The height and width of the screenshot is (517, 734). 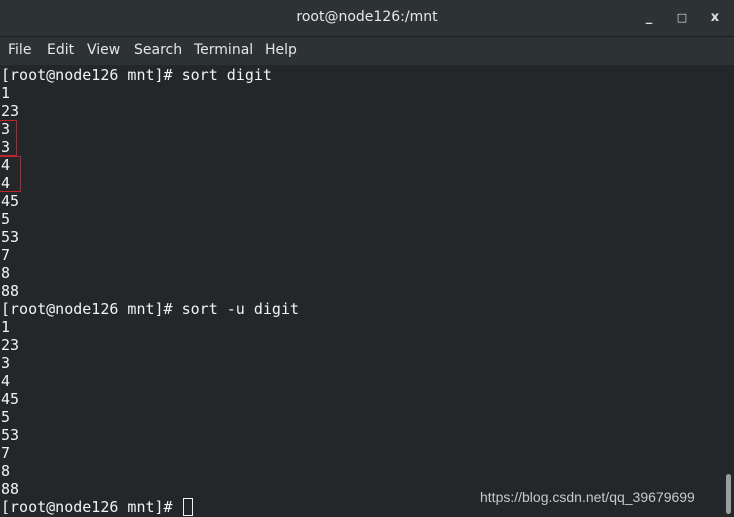 What do you see at coordinates (19, 50) in the screenshot?
I see `menu-file: File` at bounding box center [19, 50].